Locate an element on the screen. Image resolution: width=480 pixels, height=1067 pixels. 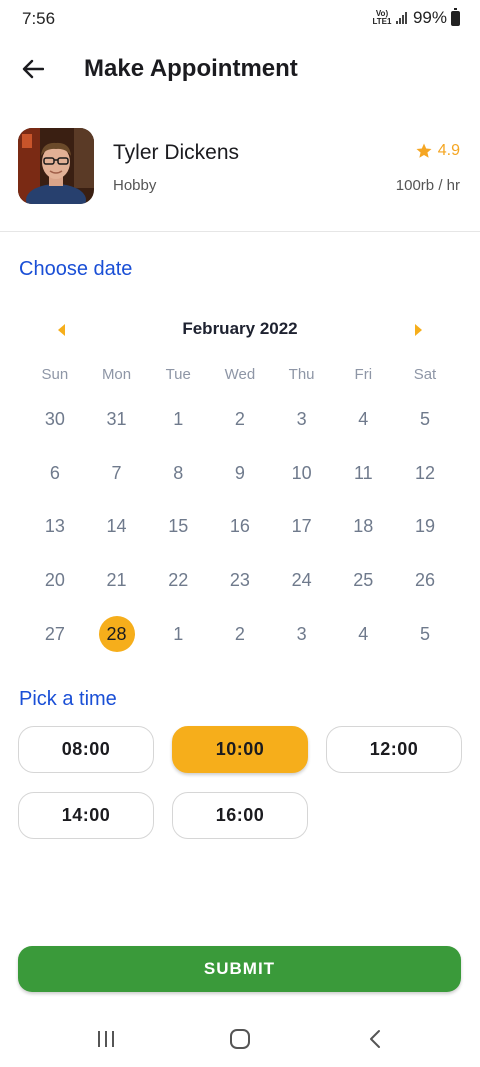
calendar-day: 19 is located at coordinates (425, 527).